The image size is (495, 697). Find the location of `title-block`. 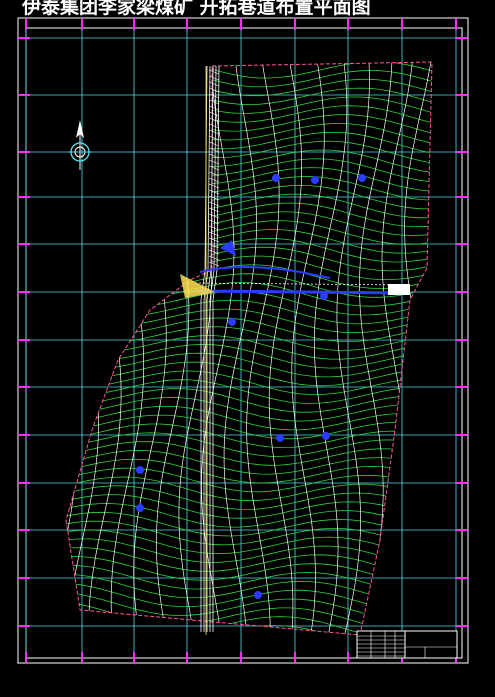

title-block is located at coordinates (407, 644).